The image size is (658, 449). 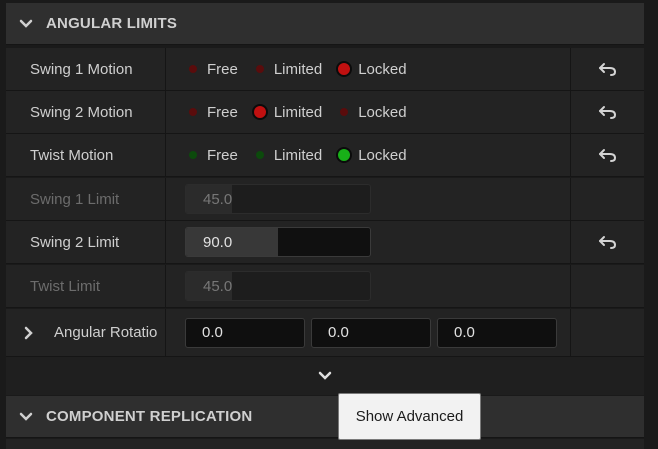 I want to click on twist-limit-row: Twist Limit 45.0, so click(x=325, y=286).